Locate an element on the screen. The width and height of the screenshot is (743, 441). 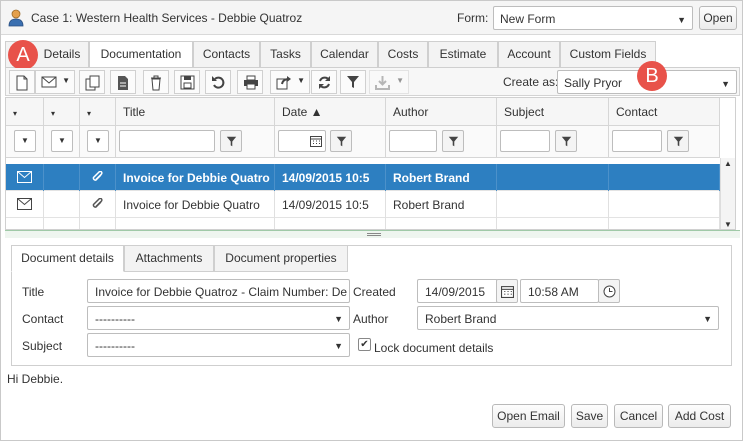
column-header-type: ▾ is located at coordinates (25, 112).